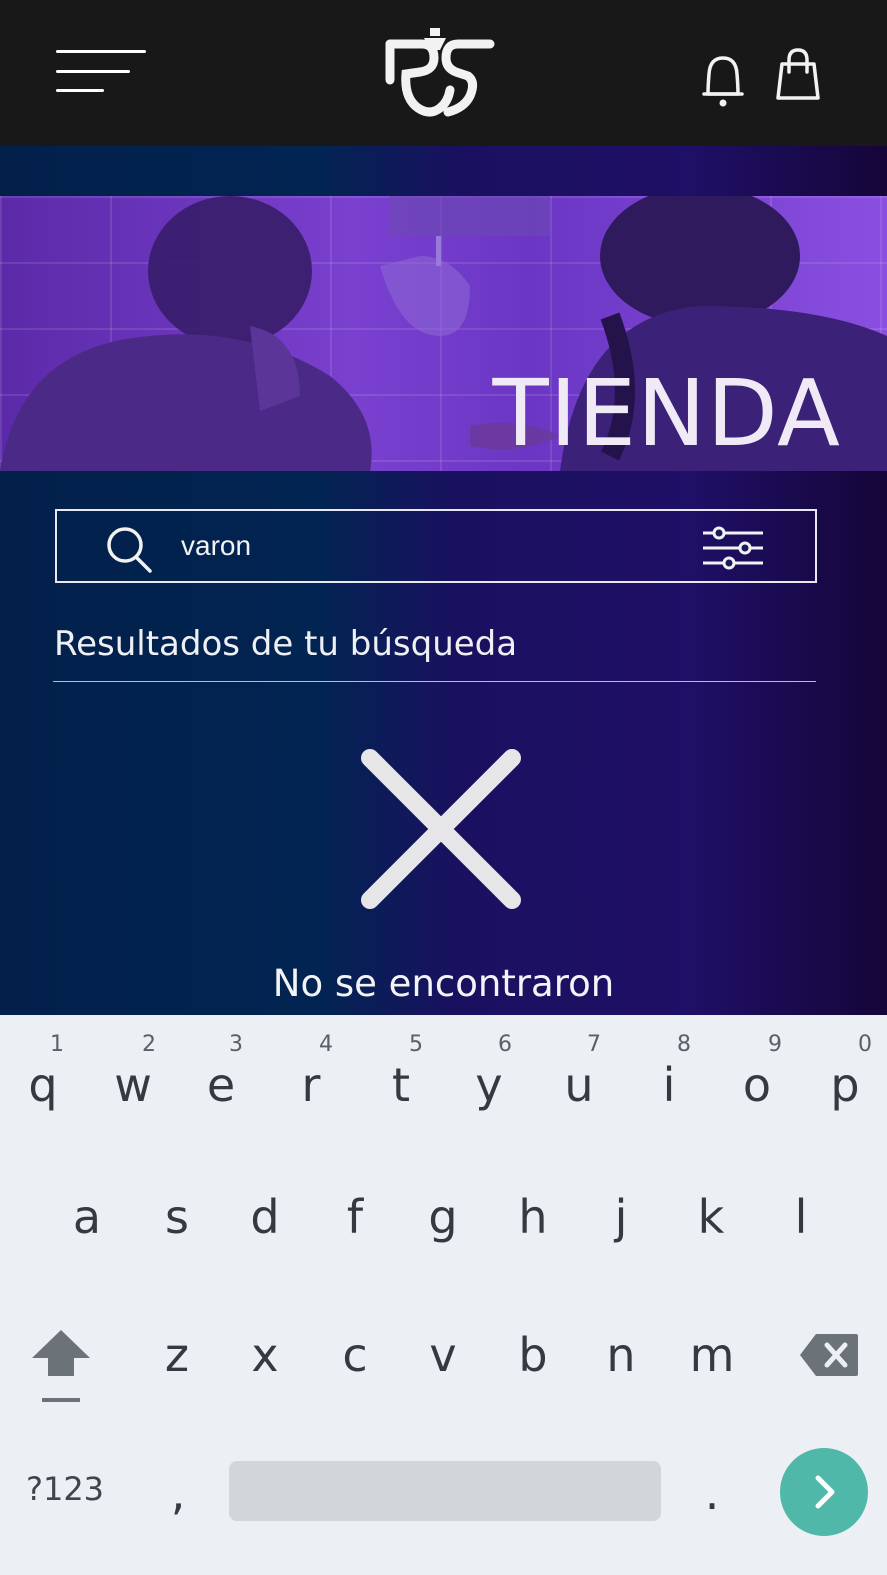  What do you see at coordinates (177, 1363) in the screenshot?
I see `key-z: z` at bounding box center [177, 1363].